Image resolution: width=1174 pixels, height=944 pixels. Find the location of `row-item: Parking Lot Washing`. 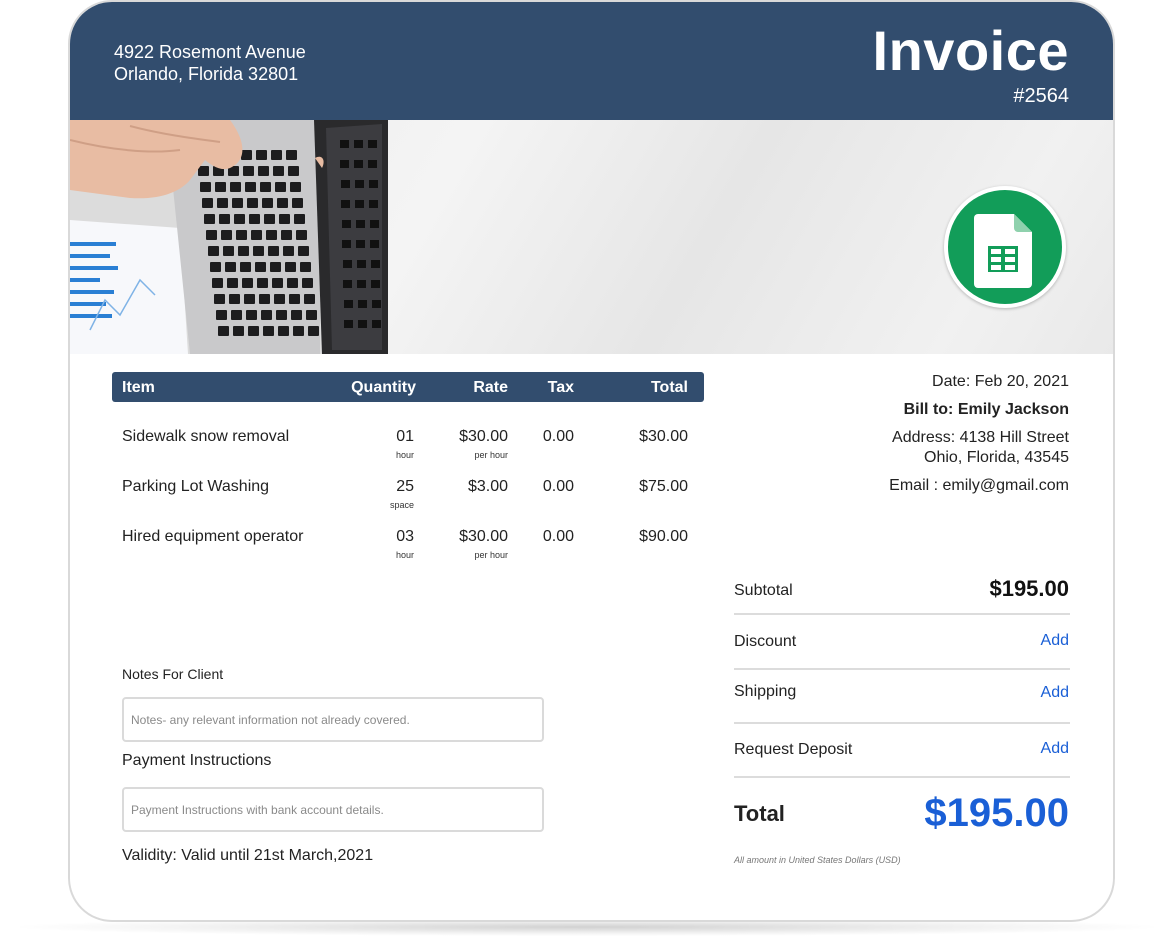

row-item: Parking Lot Washing is located at coordinates (196, 486).